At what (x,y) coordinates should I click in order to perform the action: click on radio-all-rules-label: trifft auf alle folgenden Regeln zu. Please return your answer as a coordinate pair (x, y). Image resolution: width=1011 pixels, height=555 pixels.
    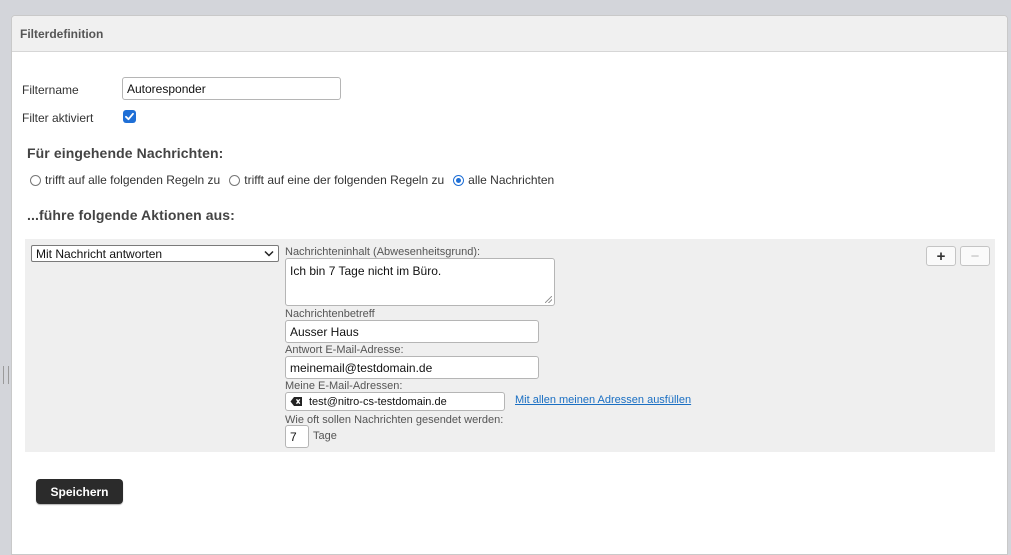
    Looking at the image, I should click on (133, 180).